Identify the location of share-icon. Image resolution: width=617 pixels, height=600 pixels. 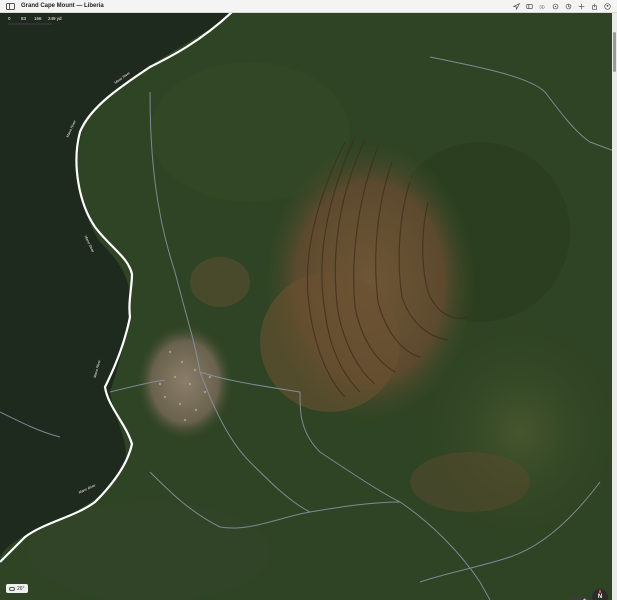
(594, 6).